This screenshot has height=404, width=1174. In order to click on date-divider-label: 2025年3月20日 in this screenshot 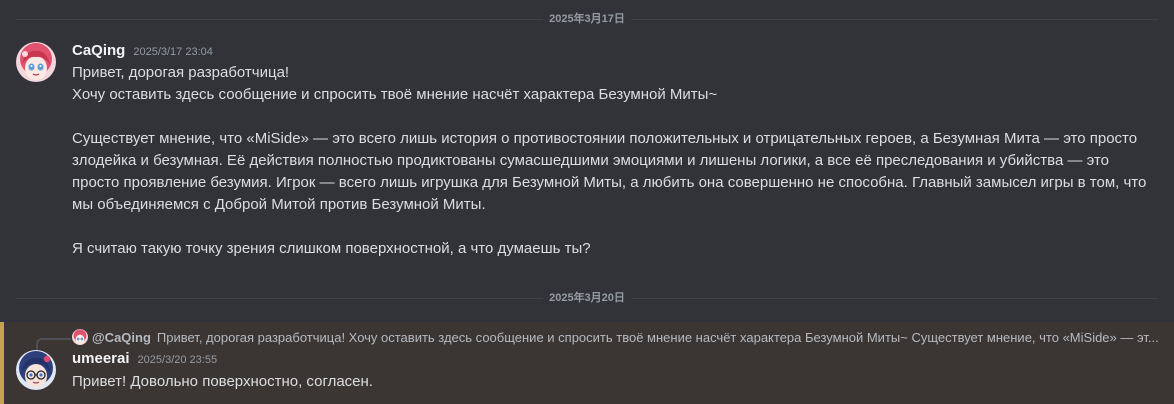, I will do `click(587, 298)`.